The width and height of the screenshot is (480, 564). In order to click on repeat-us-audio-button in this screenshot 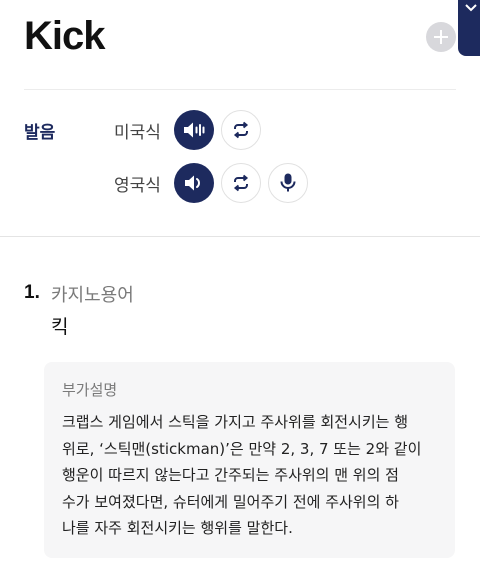, I will do `click(241, 130)`.